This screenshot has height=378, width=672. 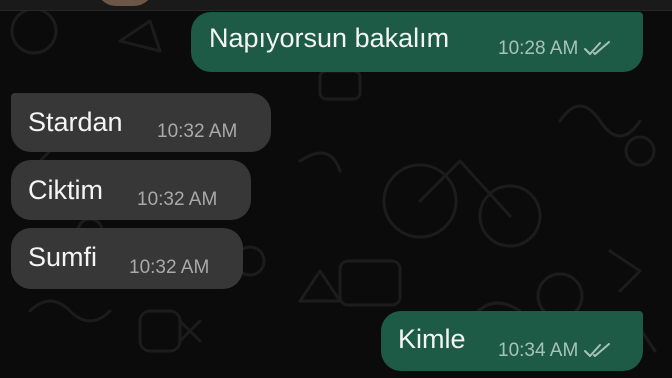 What do you see at coordinates (63, 257) in the screenshot?
I see `message-text: Sumfi` at bounding box center [63, 257].